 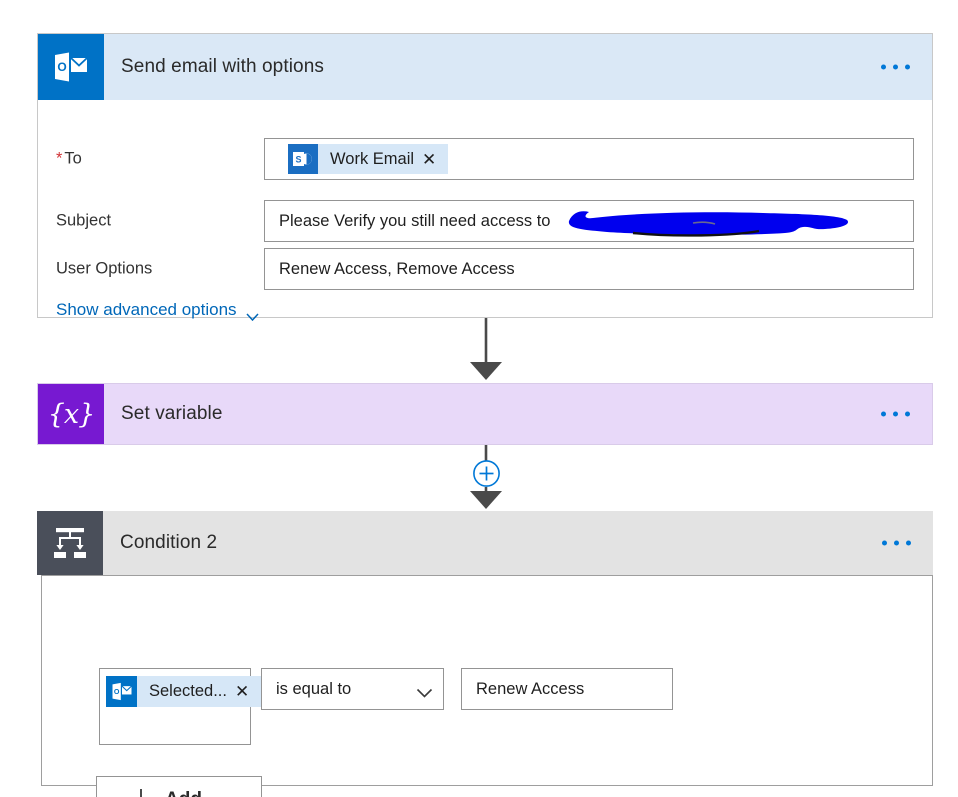 What do you see at coordinates (146, 309) in the screenshot?
I see `show-advanced-options-label: Show advanced options` at bounding box center [146, 309].